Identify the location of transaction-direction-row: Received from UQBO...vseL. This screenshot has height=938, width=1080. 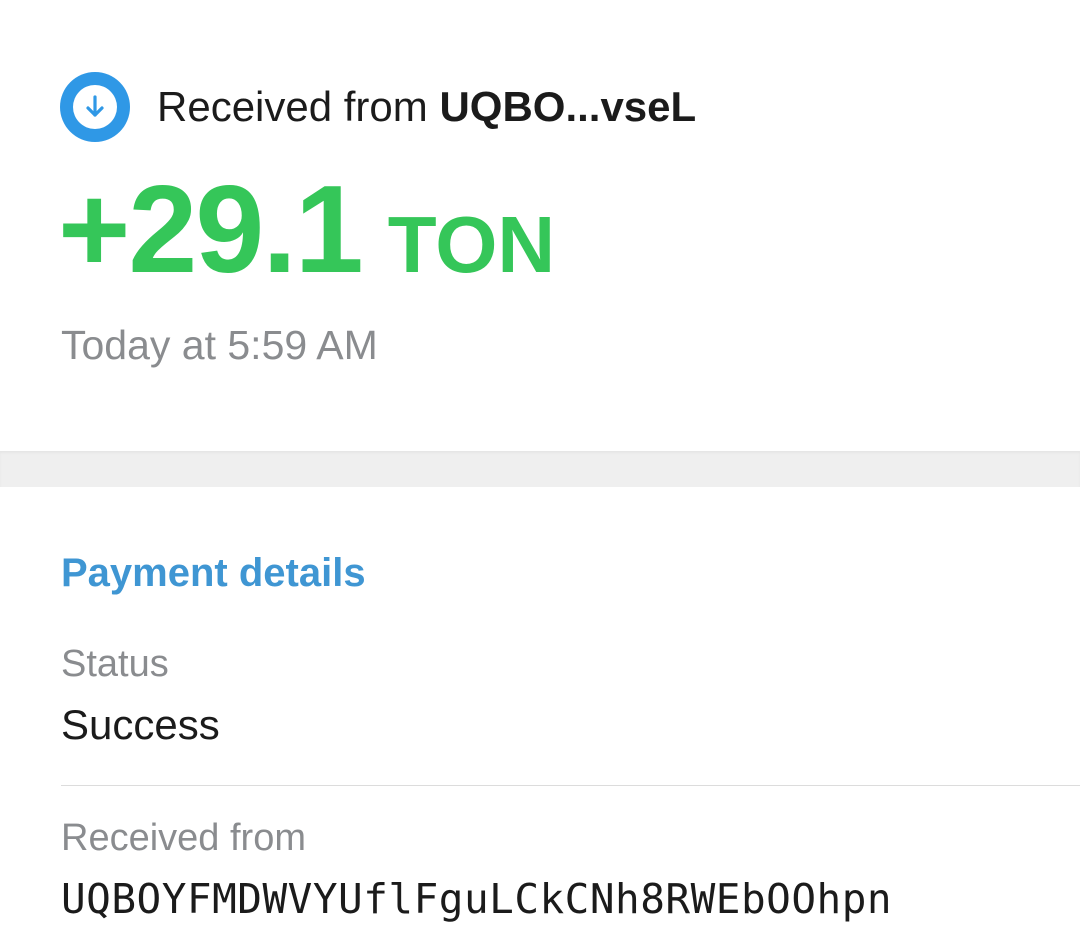
(378, 107).